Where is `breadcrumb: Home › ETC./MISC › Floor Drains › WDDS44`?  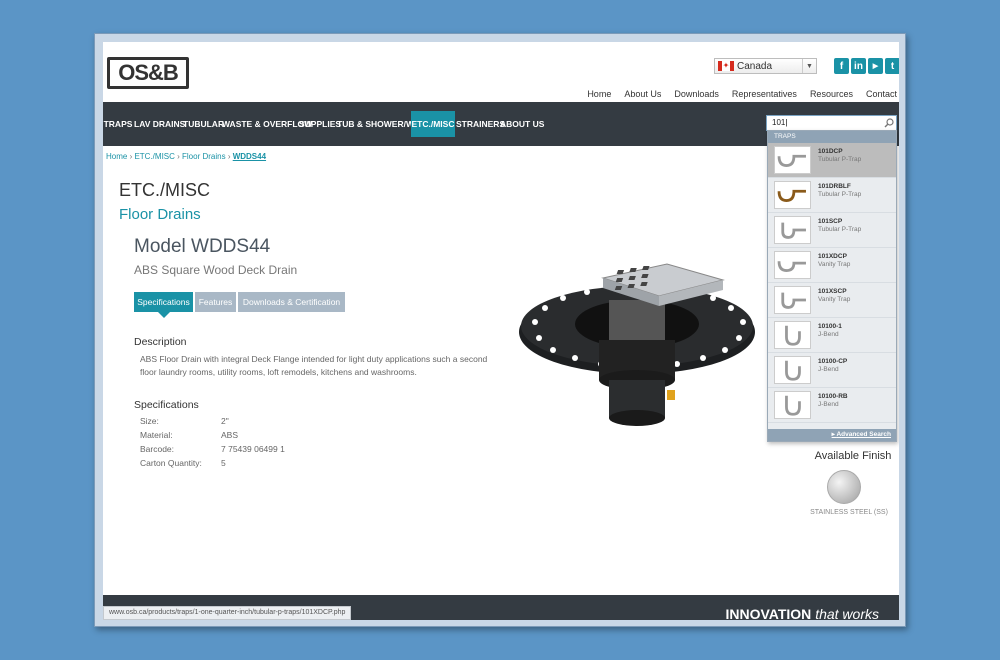 breadcrumb: Home › ETC./MISC › Floor Drains › WDDS44 is located at coordinates (186, 156).